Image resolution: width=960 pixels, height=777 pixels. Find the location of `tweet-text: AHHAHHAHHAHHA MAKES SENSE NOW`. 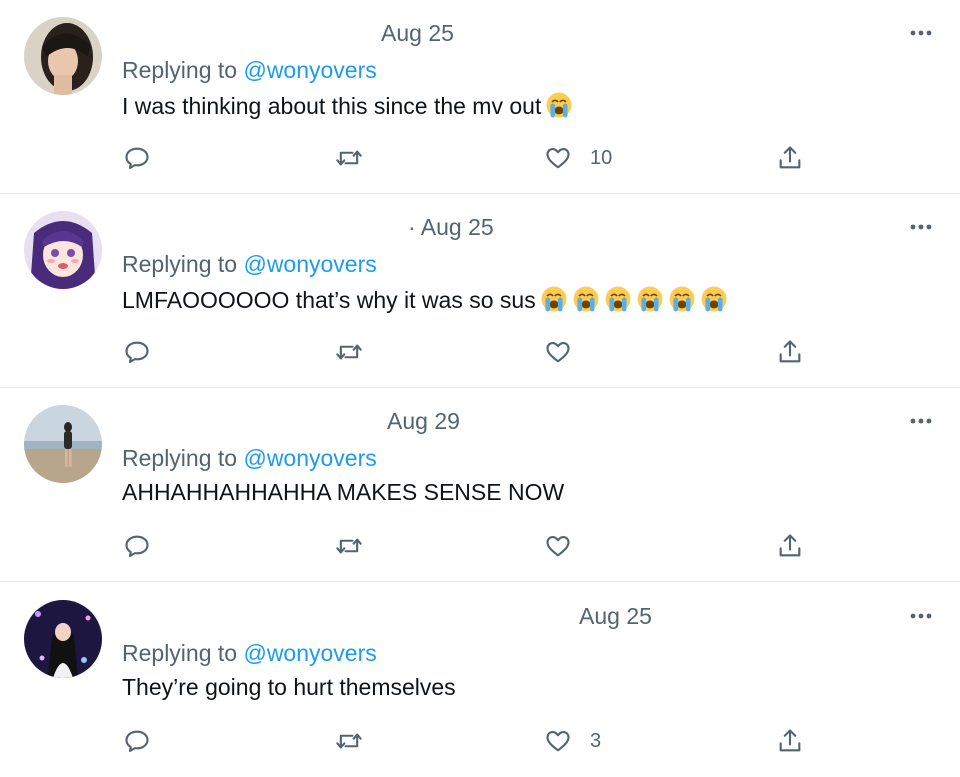

tweet-text: AHHAHHAHHAHHA MAKES SENSE NOW is located at coordinates (343, 492).